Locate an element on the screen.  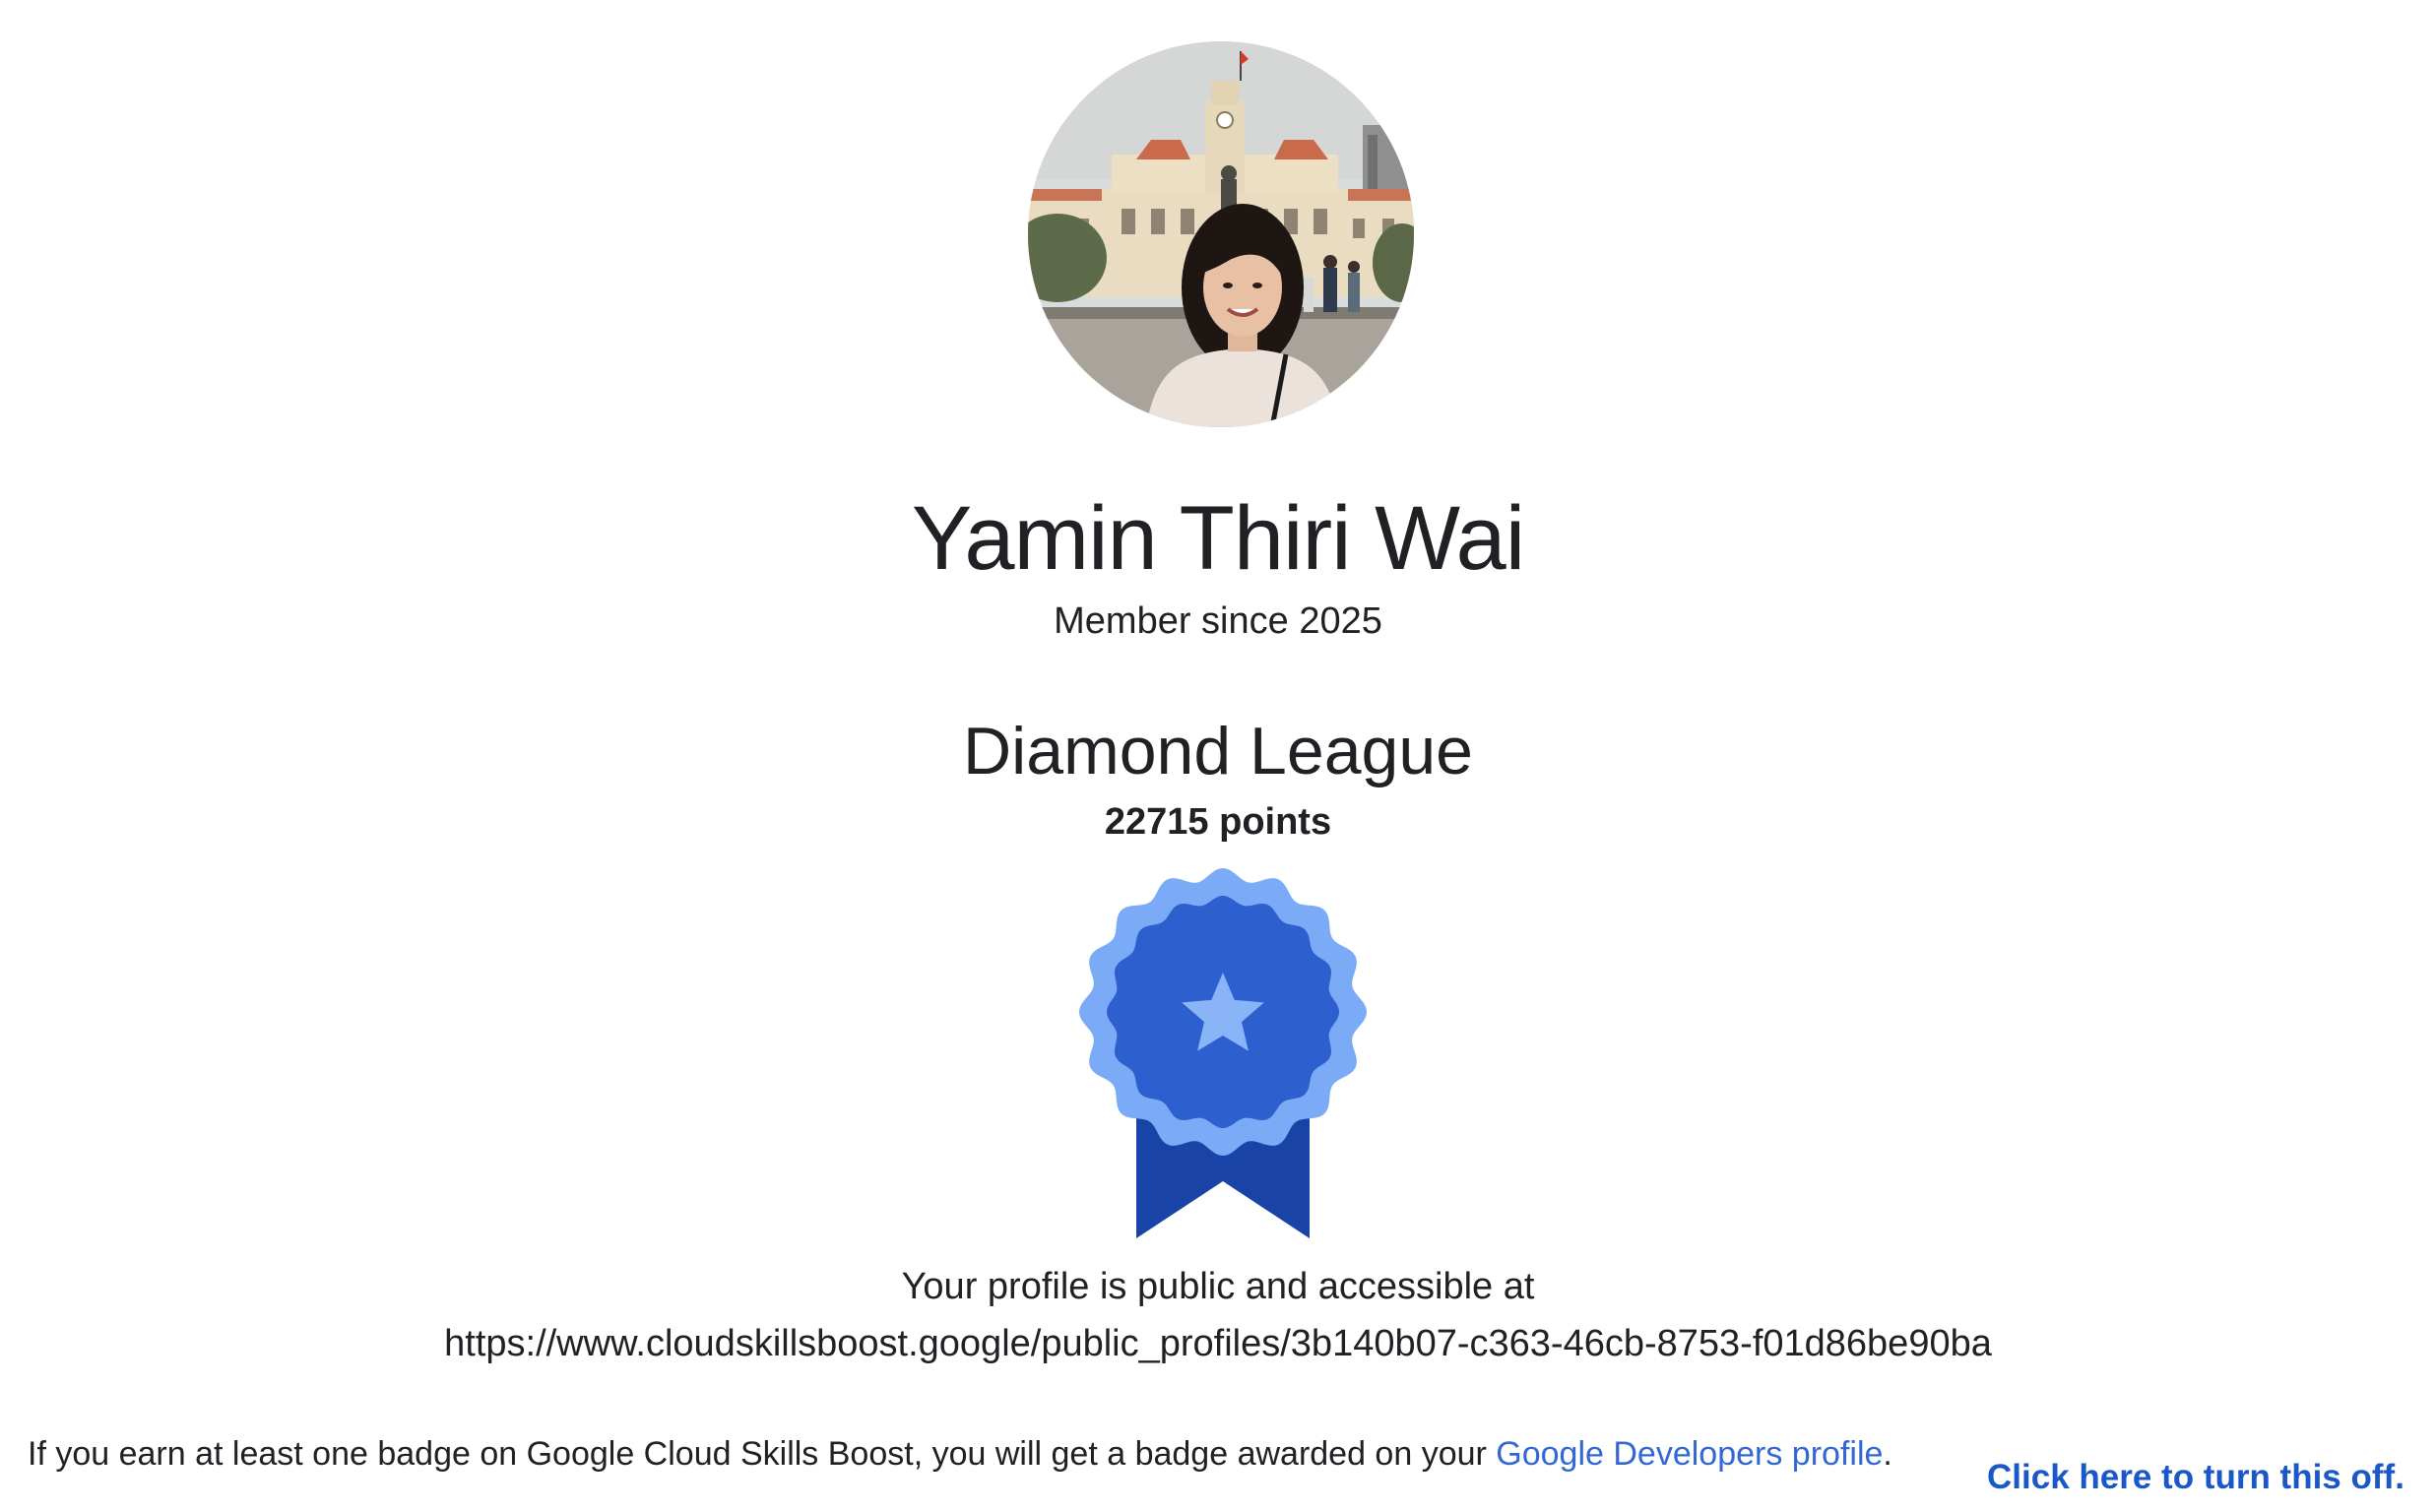
diamond-league-ribbon-icon is located at coordinates (1223, 1053).